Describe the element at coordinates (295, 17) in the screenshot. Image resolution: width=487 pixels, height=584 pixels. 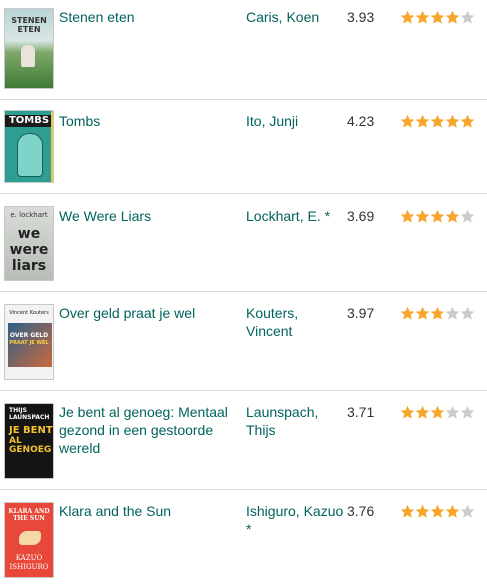
I see `author-link: Caris, Koen` at that location.